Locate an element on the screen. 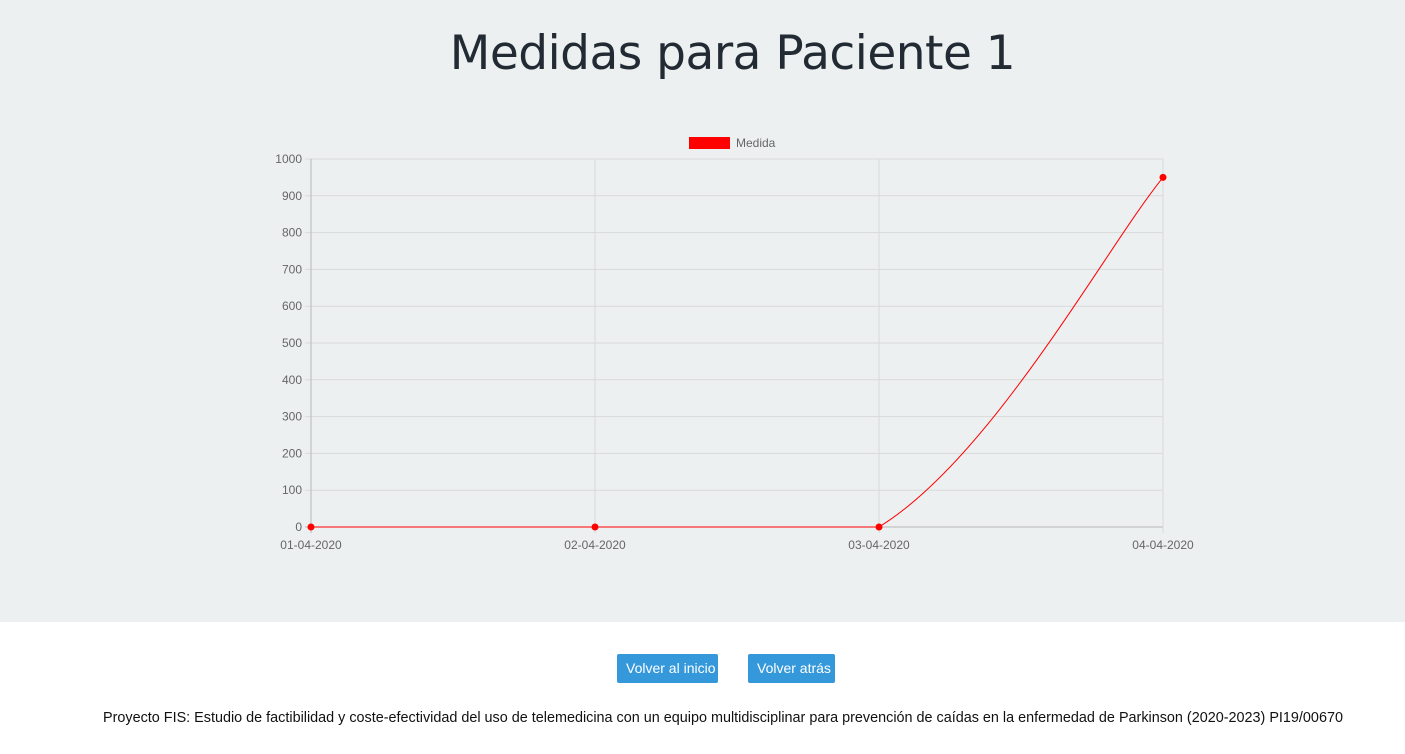  y-tick-label: 700 is located at coordinates (292, 269).